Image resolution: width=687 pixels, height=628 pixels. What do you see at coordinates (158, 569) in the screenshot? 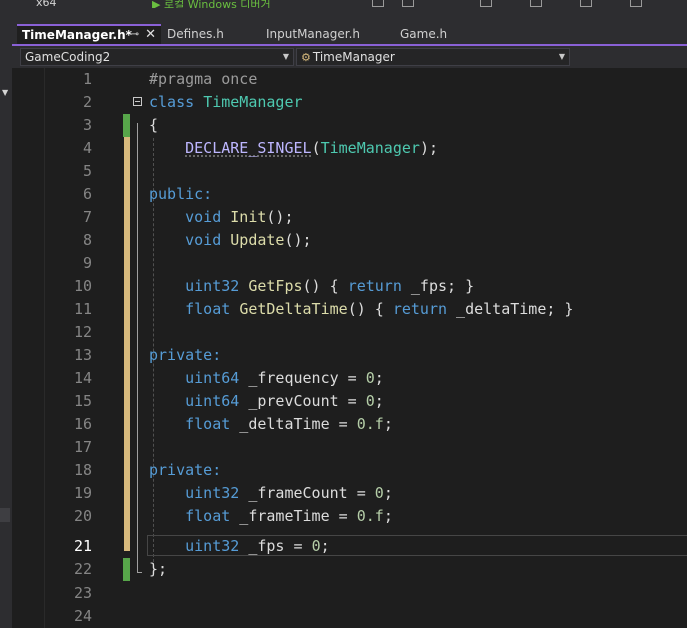
I see `code-text: };` at bounding box center [158, 569].